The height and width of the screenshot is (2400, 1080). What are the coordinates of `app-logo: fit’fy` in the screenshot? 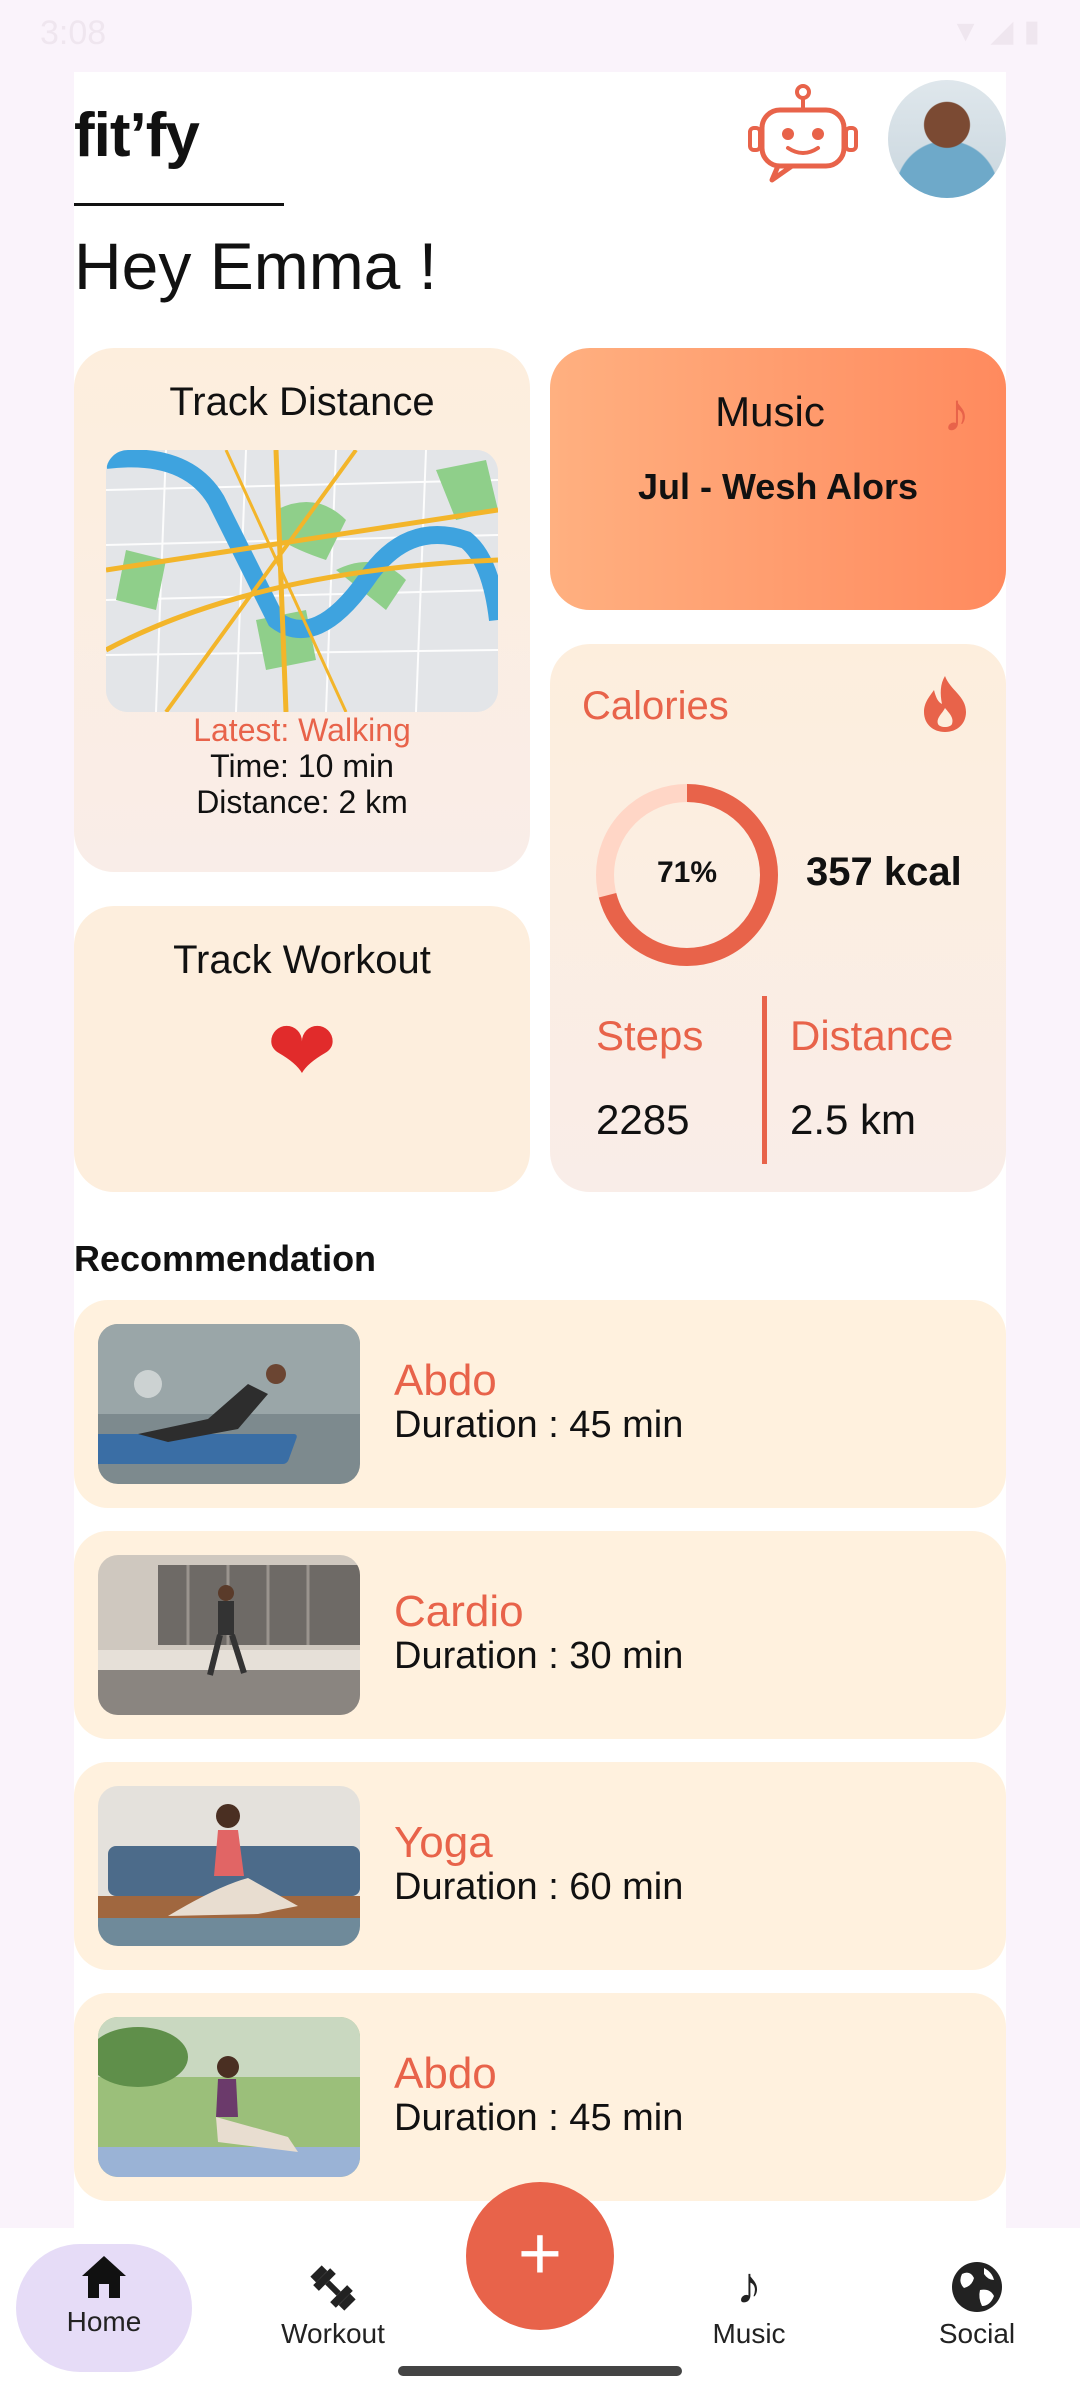 It's located at (137, 135).